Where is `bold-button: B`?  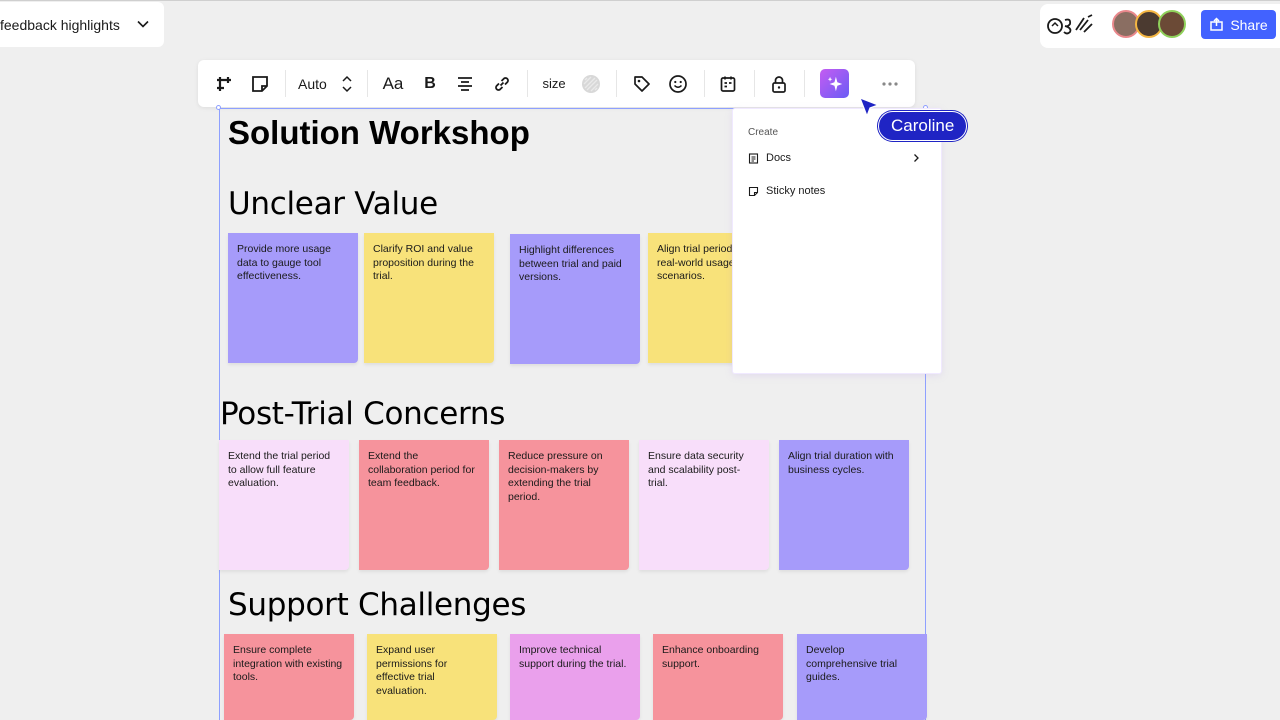
bold-button: B is located at coordinates (430, 83).